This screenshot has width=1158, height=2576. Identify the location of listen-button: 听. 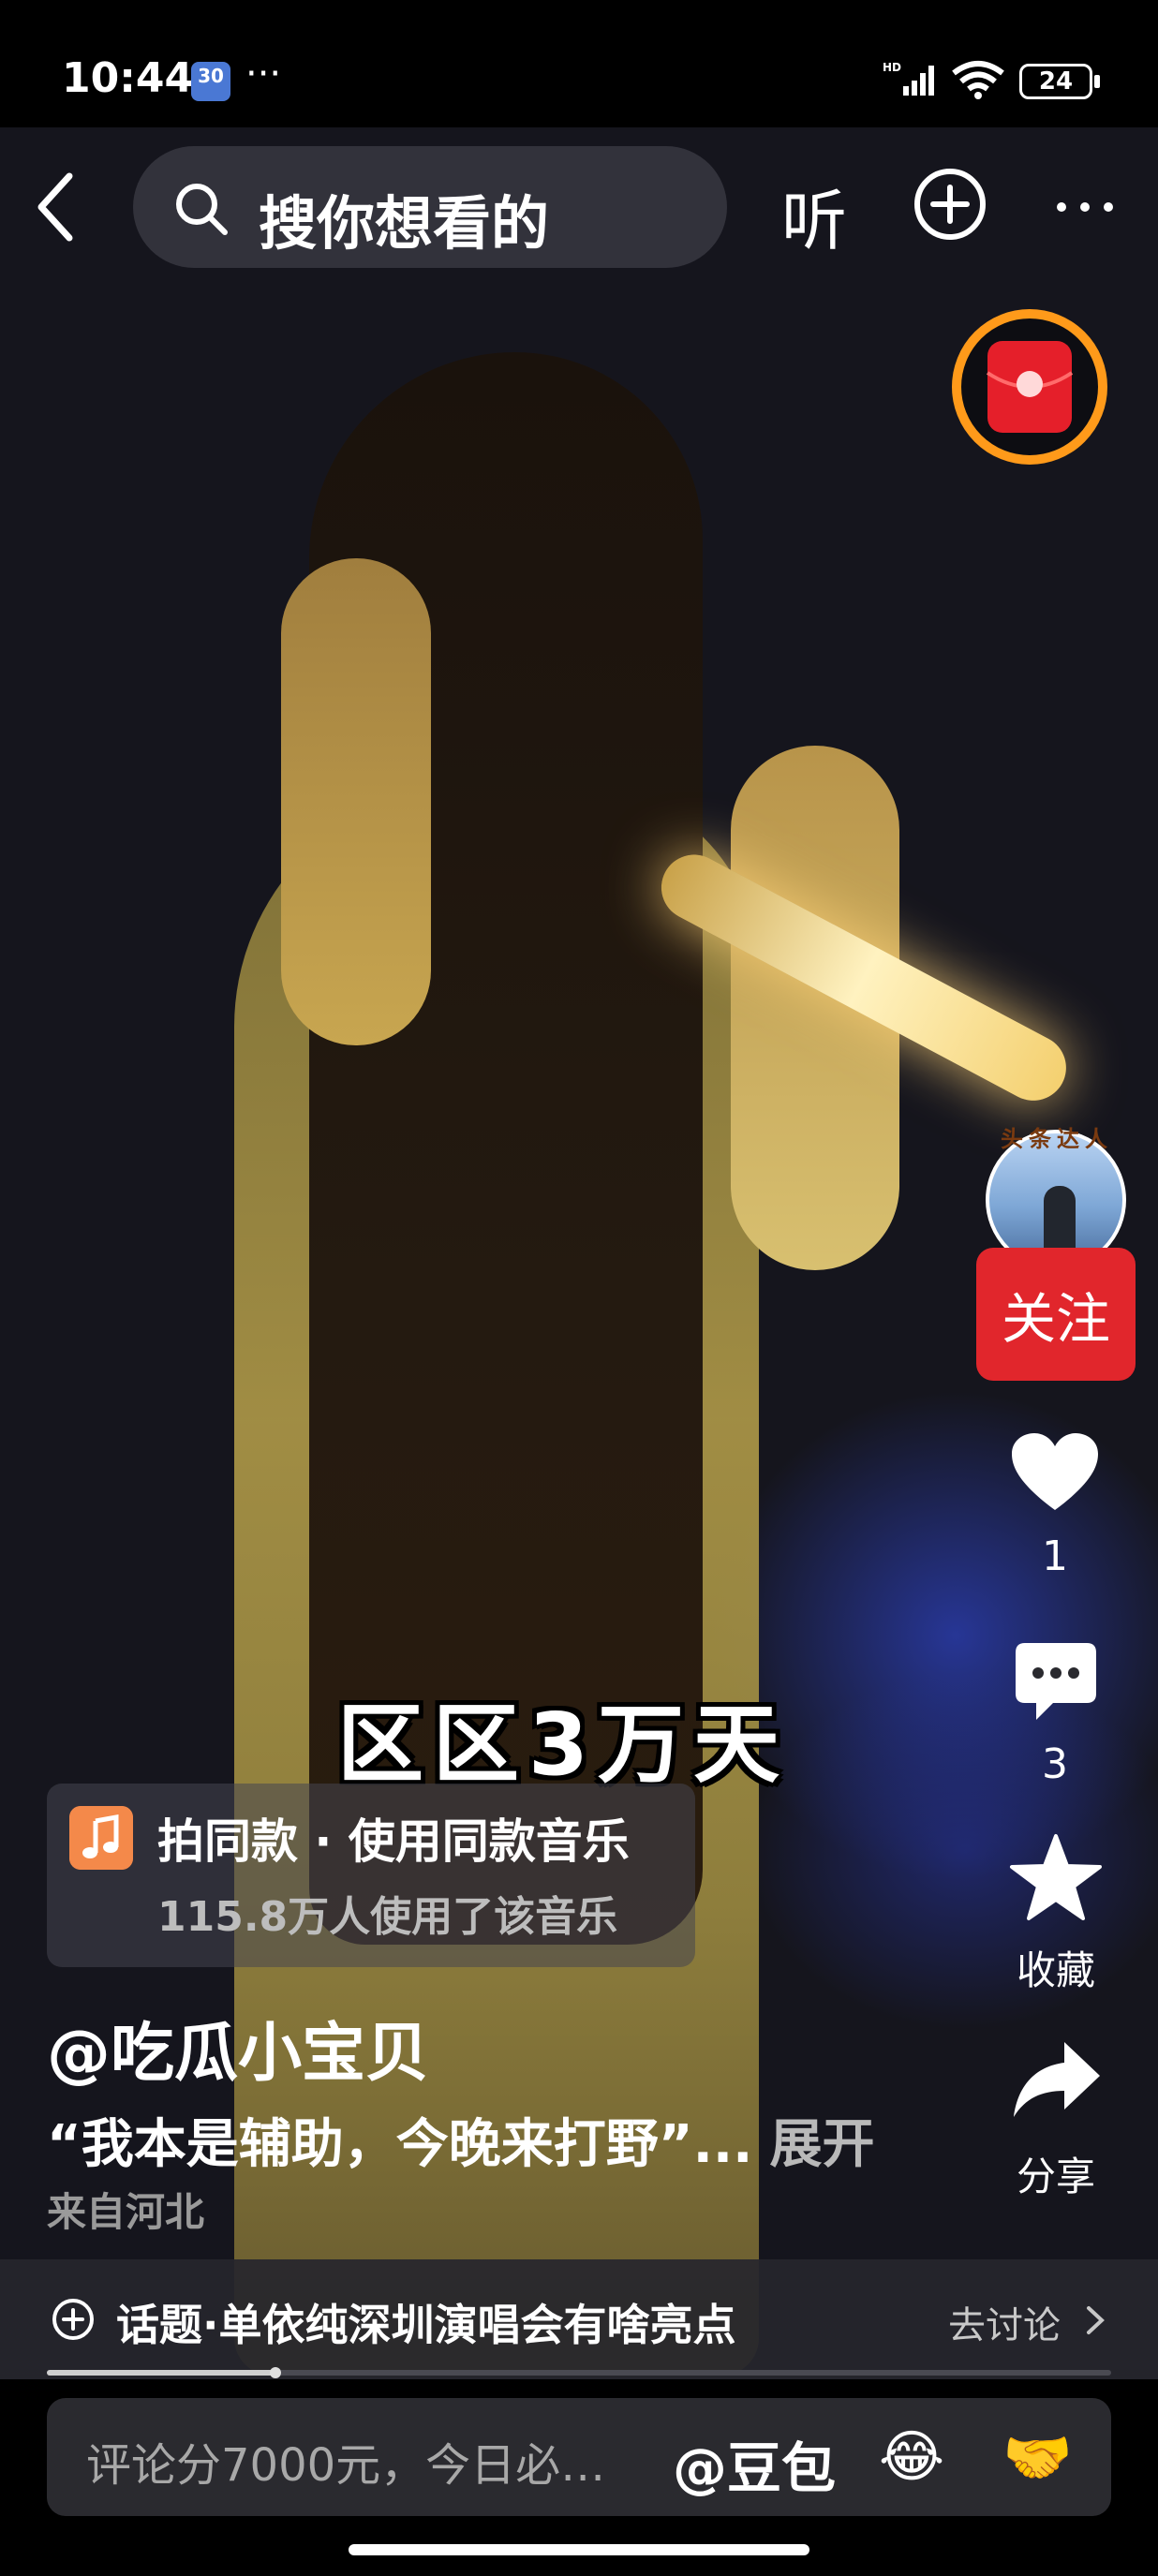
(814, 216).